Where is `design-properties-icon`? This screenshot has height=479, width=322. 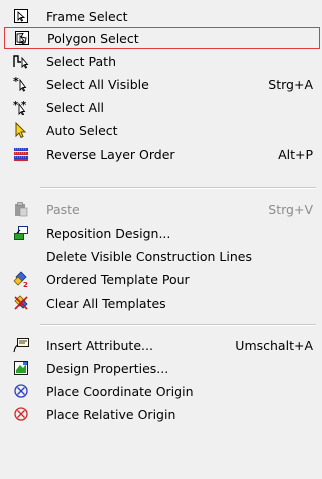
design-properties-icon is located at coordinates (21, 368).